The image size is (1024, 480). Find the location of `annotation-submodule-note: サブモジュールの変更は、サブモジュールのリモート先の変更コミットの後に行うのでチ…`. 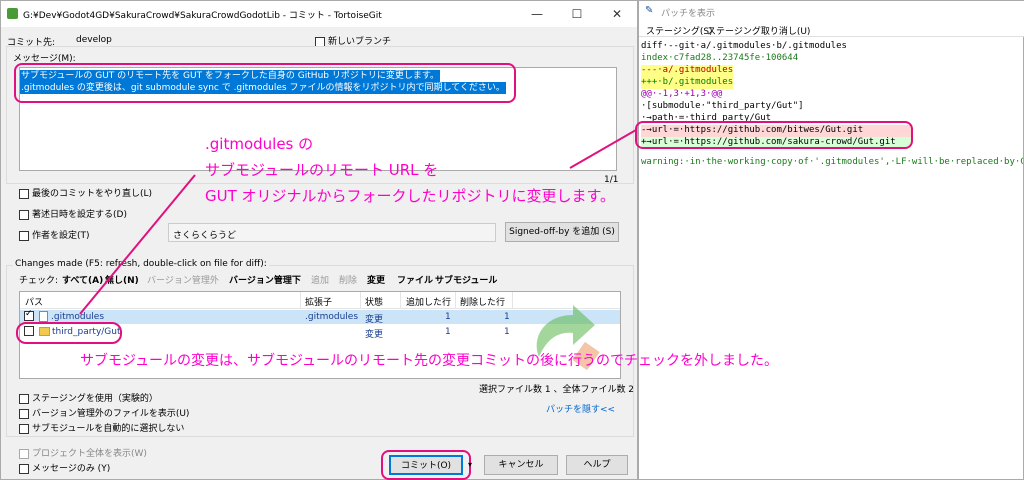

annotation-submodule-note: サブモジュールの変更は、サブモジュールのリモート先の変更コミットの後に行うのでチ… is located at coordinates (429, 361).